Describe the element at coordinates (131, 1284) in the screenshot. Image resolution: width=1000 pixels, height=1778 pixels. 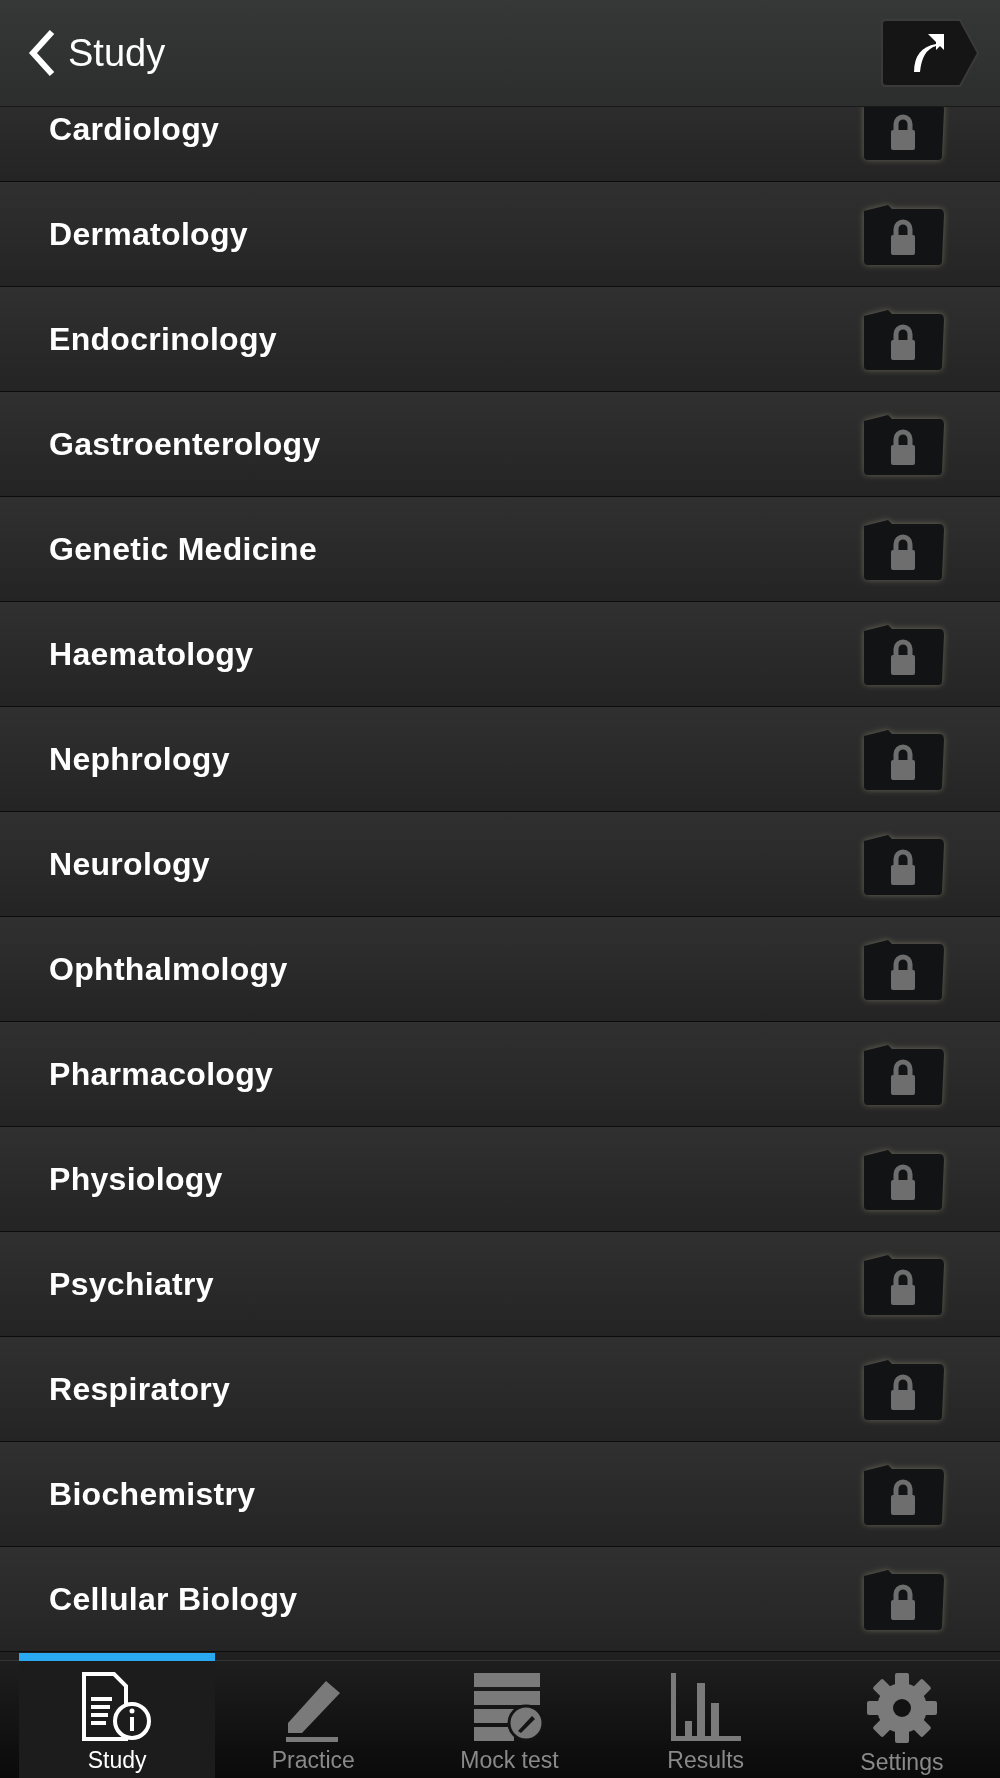
I see `topic-label: Psychiatry` at that location.